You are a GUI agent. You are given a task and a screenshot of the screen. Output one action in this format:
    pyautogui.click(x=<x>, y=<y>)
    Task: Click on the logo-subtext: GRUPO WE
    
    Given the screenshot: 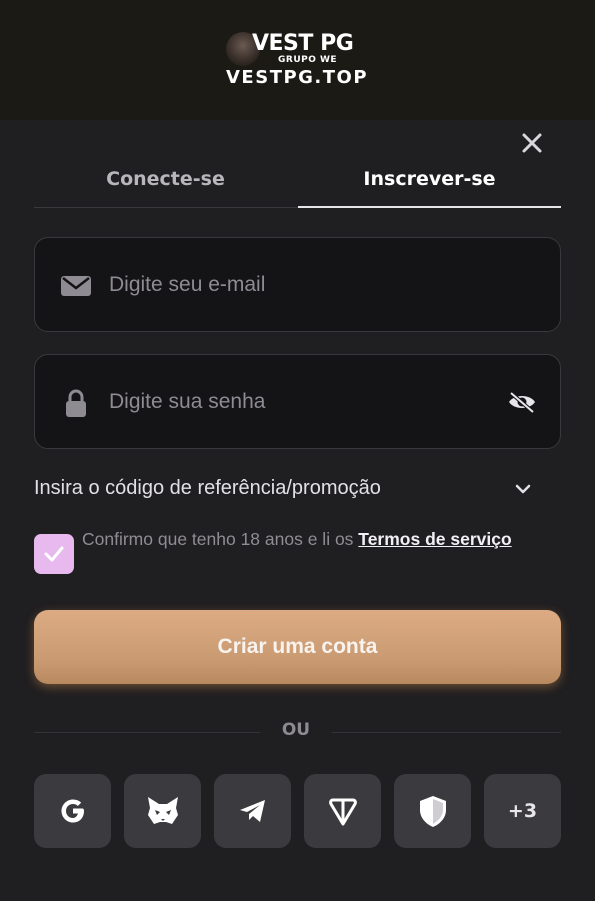 What is the action you would take?
    pyautogui.click(x=308, y=60)
    